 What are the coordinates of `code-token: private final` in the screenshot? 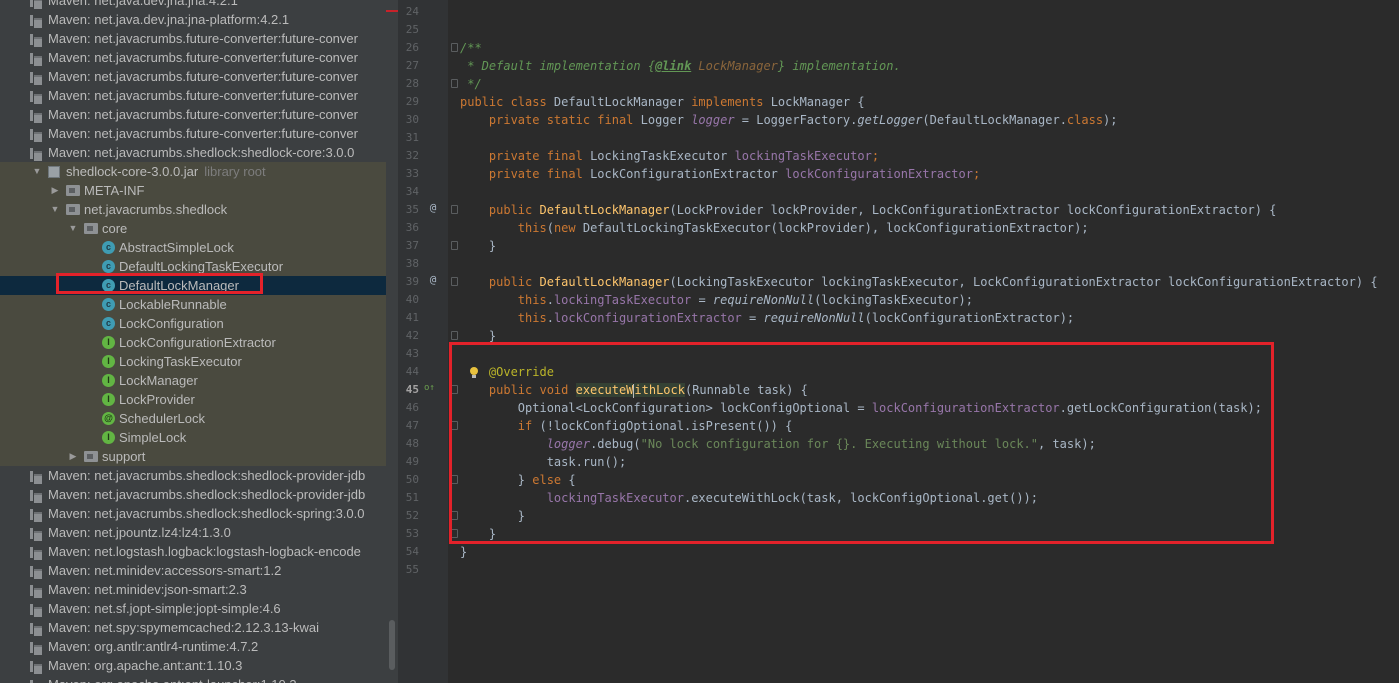 It's located at (539, 174).